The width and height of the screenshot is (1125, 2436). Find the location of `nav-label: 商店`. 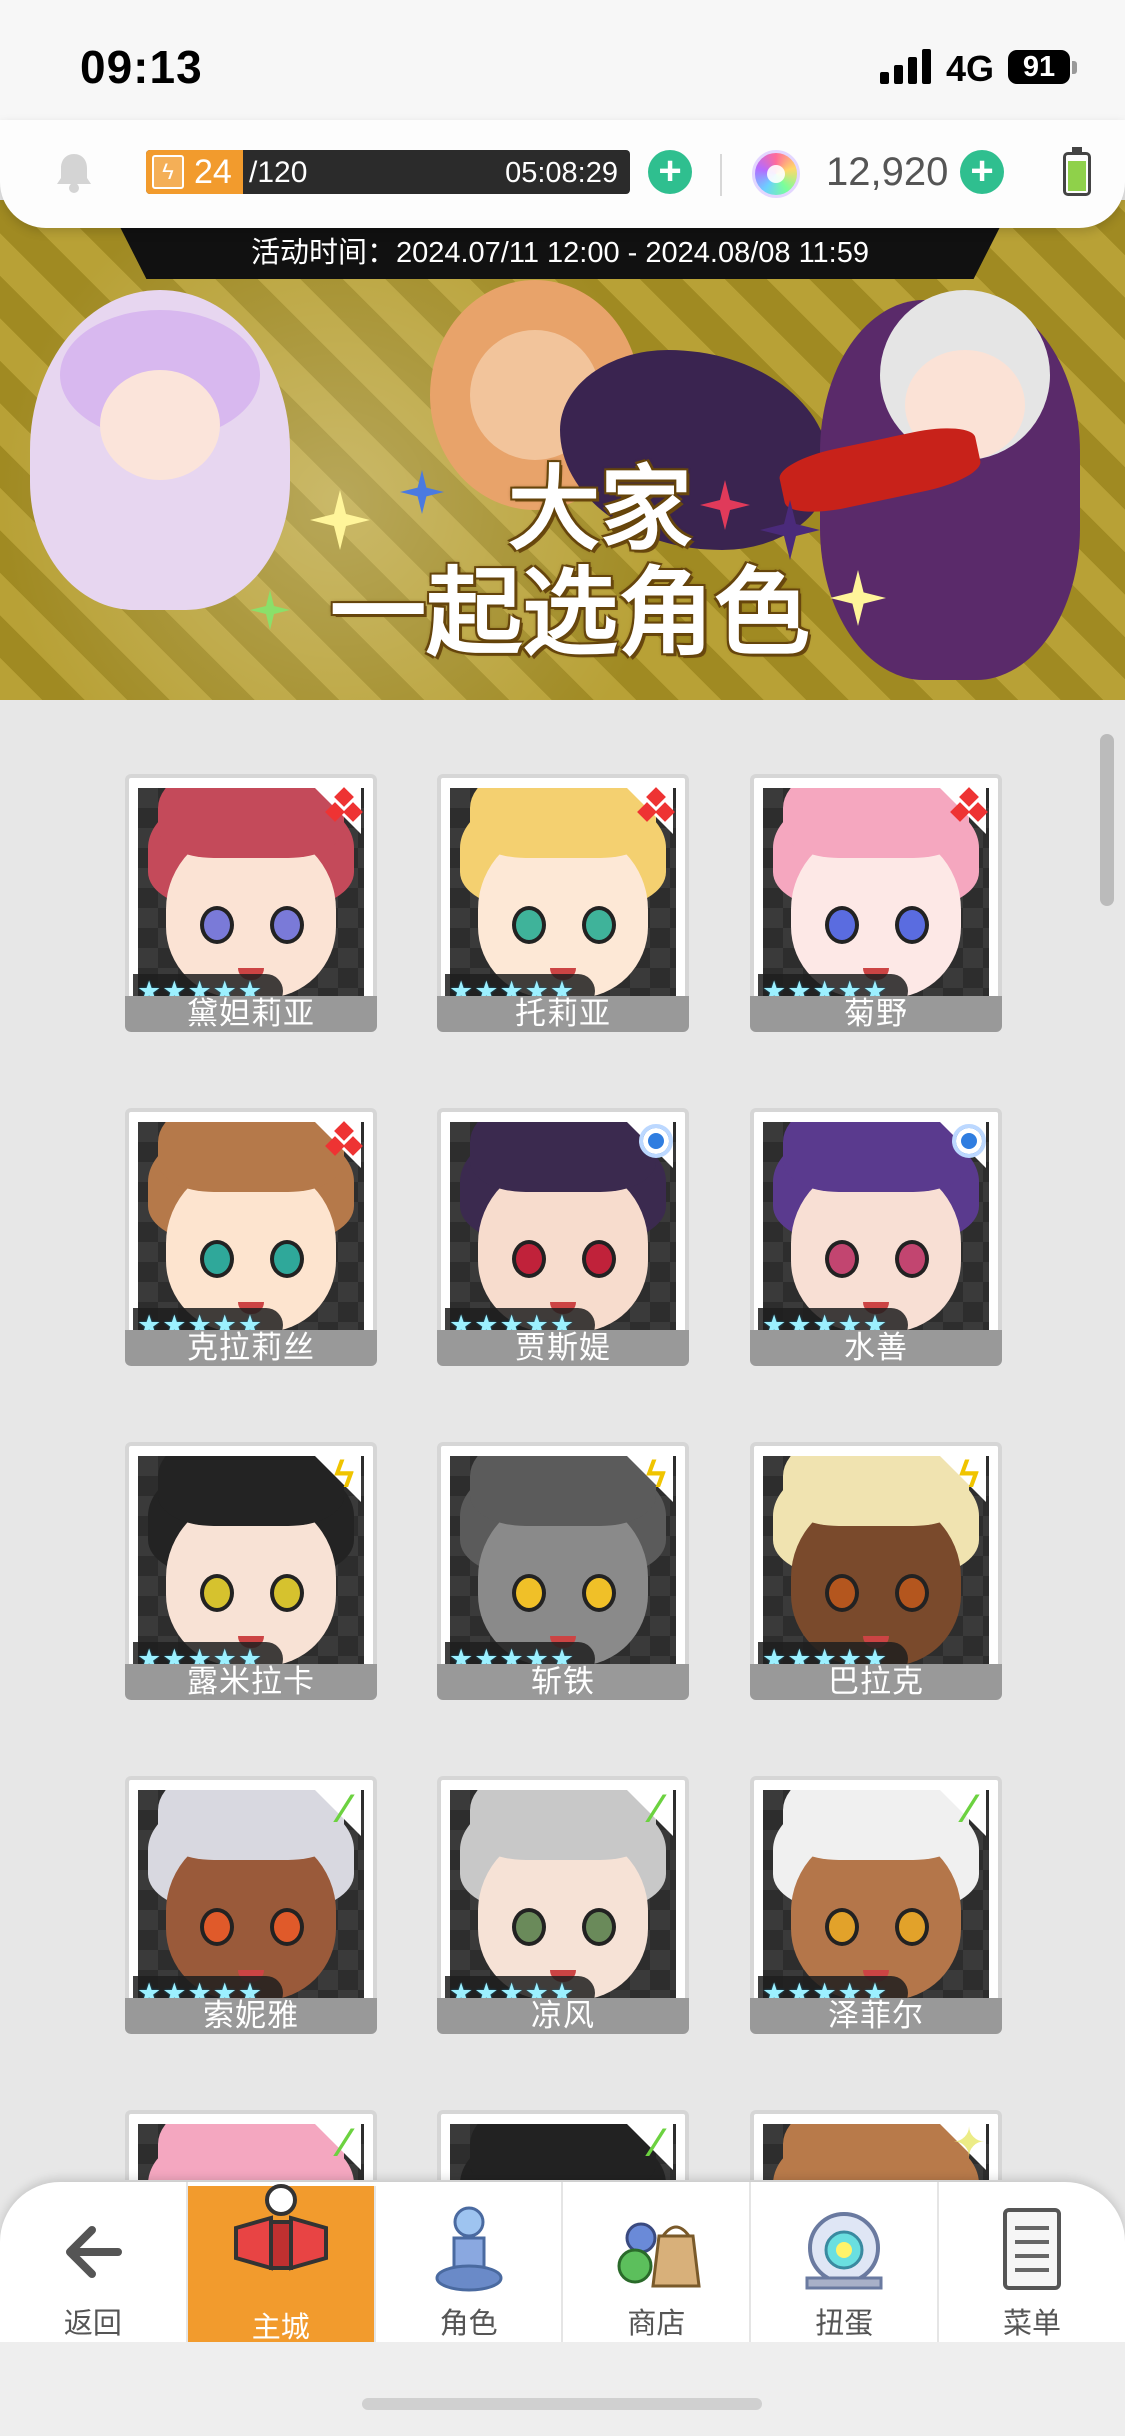

nav-label: 商店 is located at coordinates (656, 2324).